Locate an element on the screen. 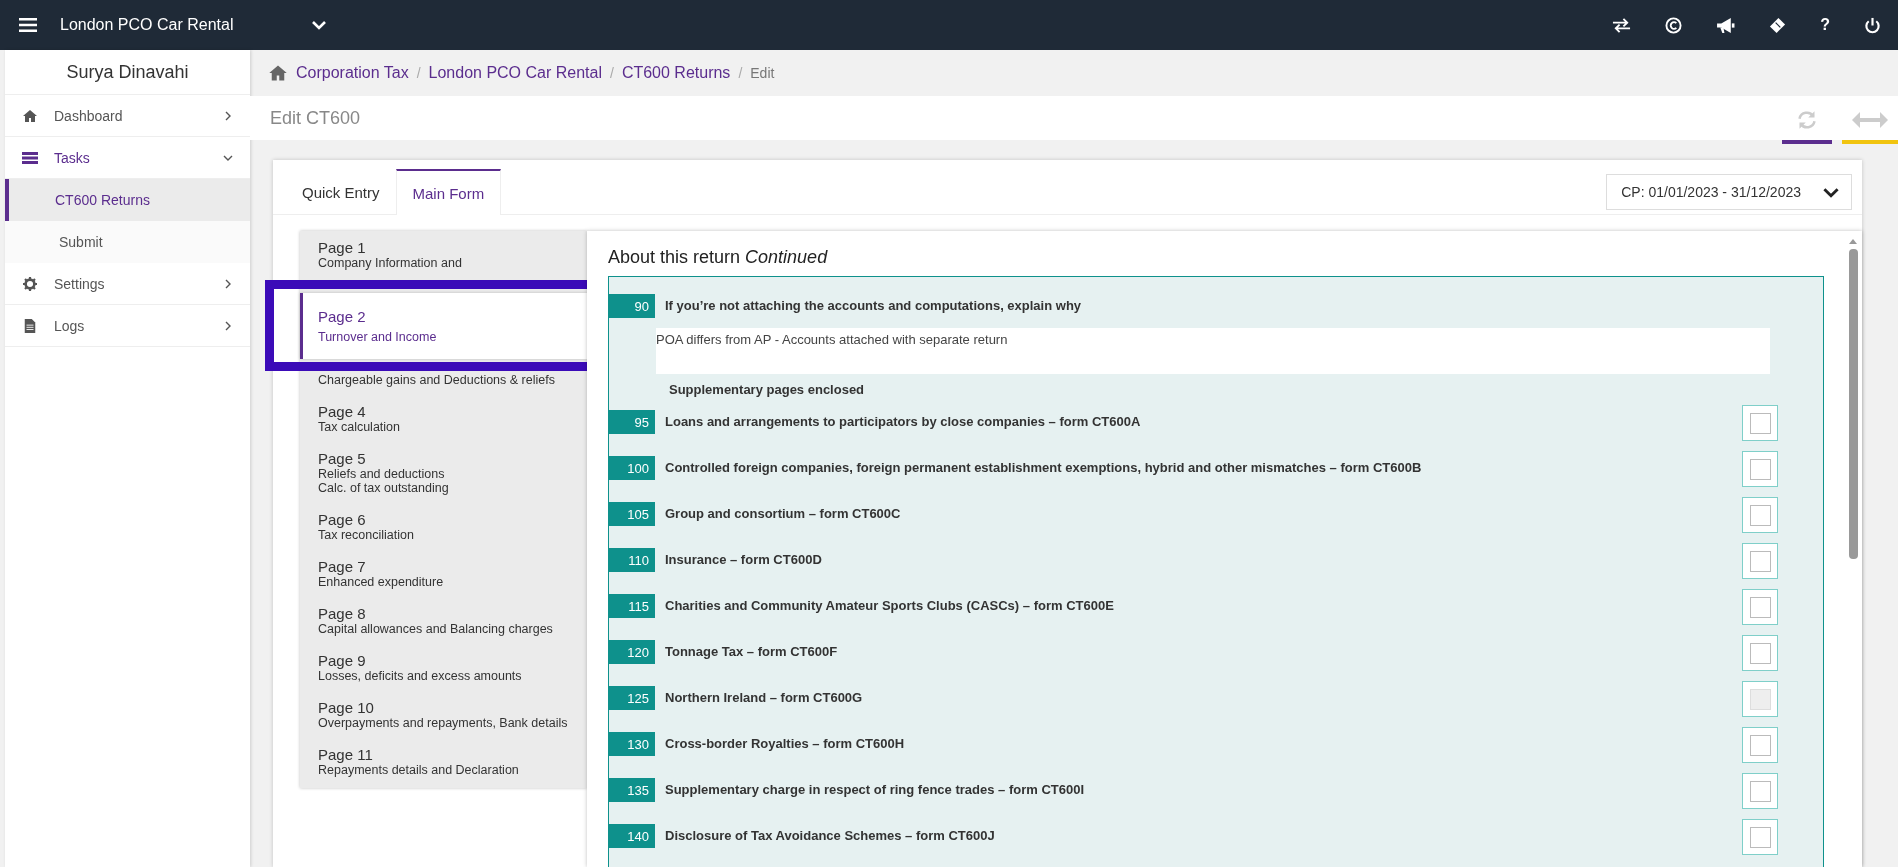 The height and width of the screenshot is (867, 1898). field-label: Supplementary charge in respect of ring fence trades – form CT600I is located at coordinates (875, 789).